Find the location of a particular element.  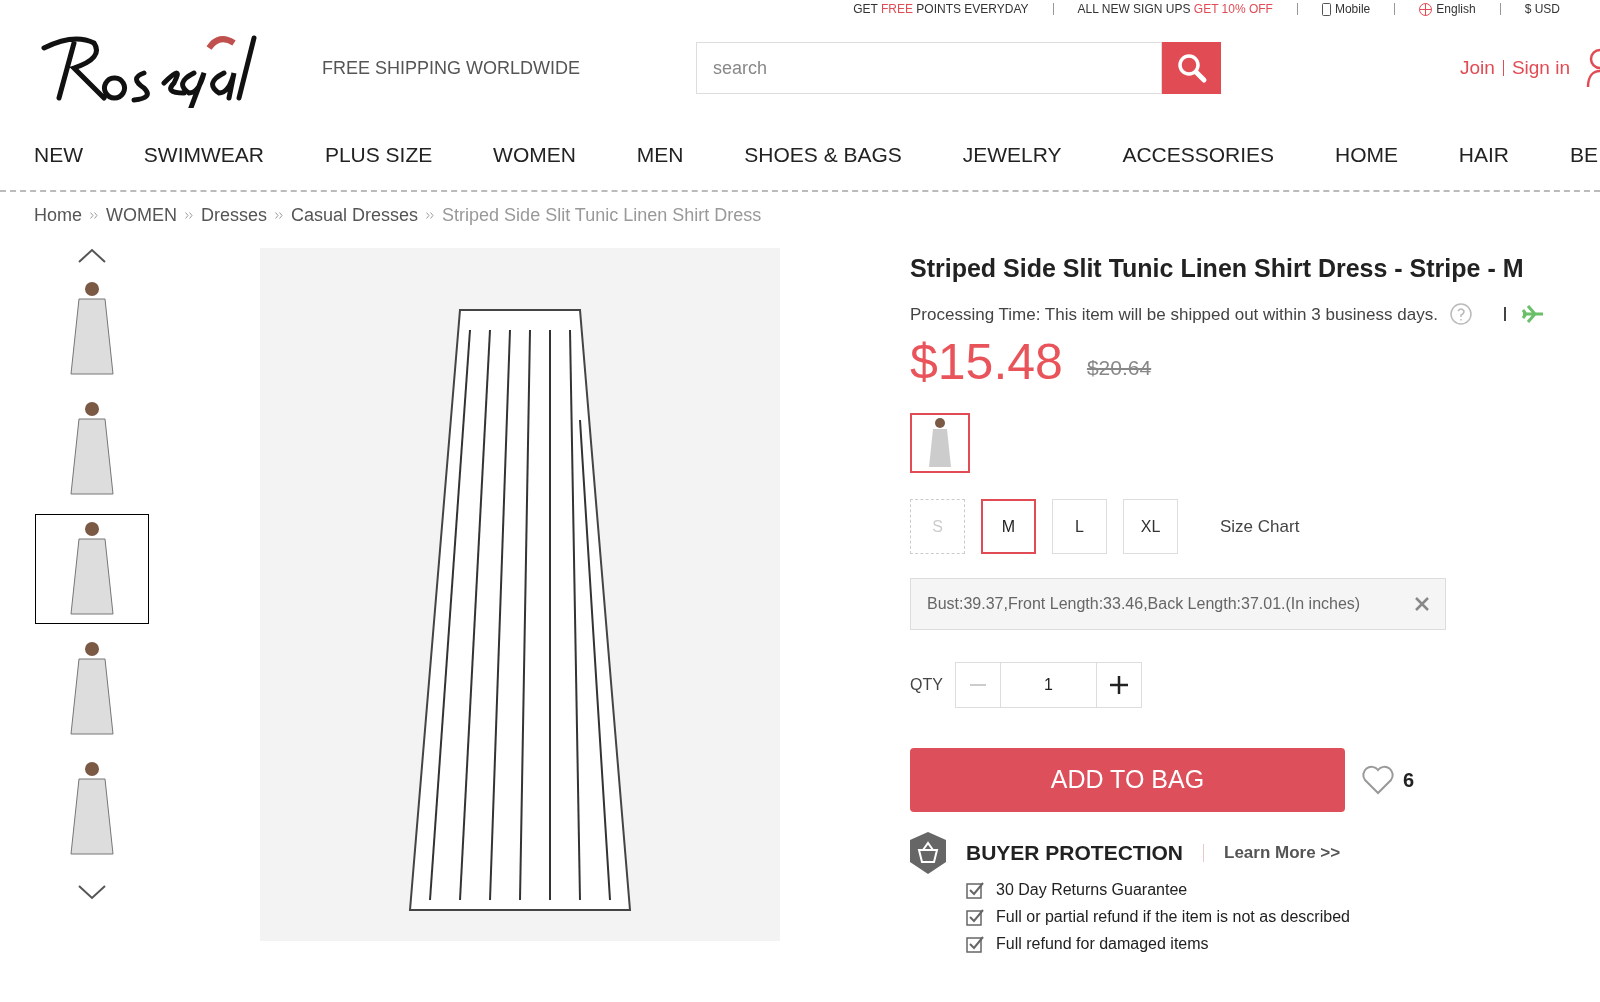

breadcrumb-link: WOMEN is located at coordinates (141, 215).